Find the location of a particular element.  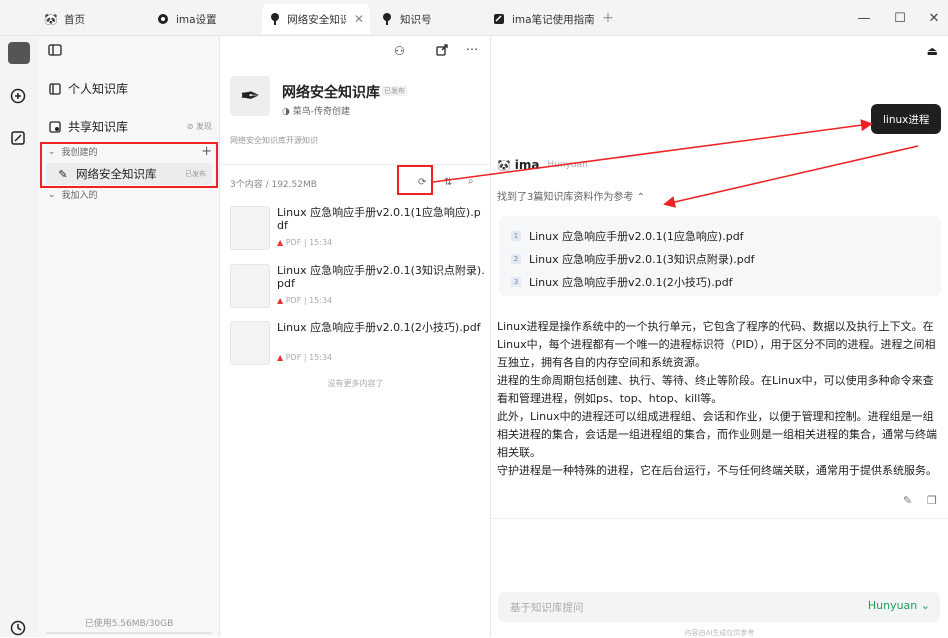

shared-library-icon is located at coordinates (55, 127).